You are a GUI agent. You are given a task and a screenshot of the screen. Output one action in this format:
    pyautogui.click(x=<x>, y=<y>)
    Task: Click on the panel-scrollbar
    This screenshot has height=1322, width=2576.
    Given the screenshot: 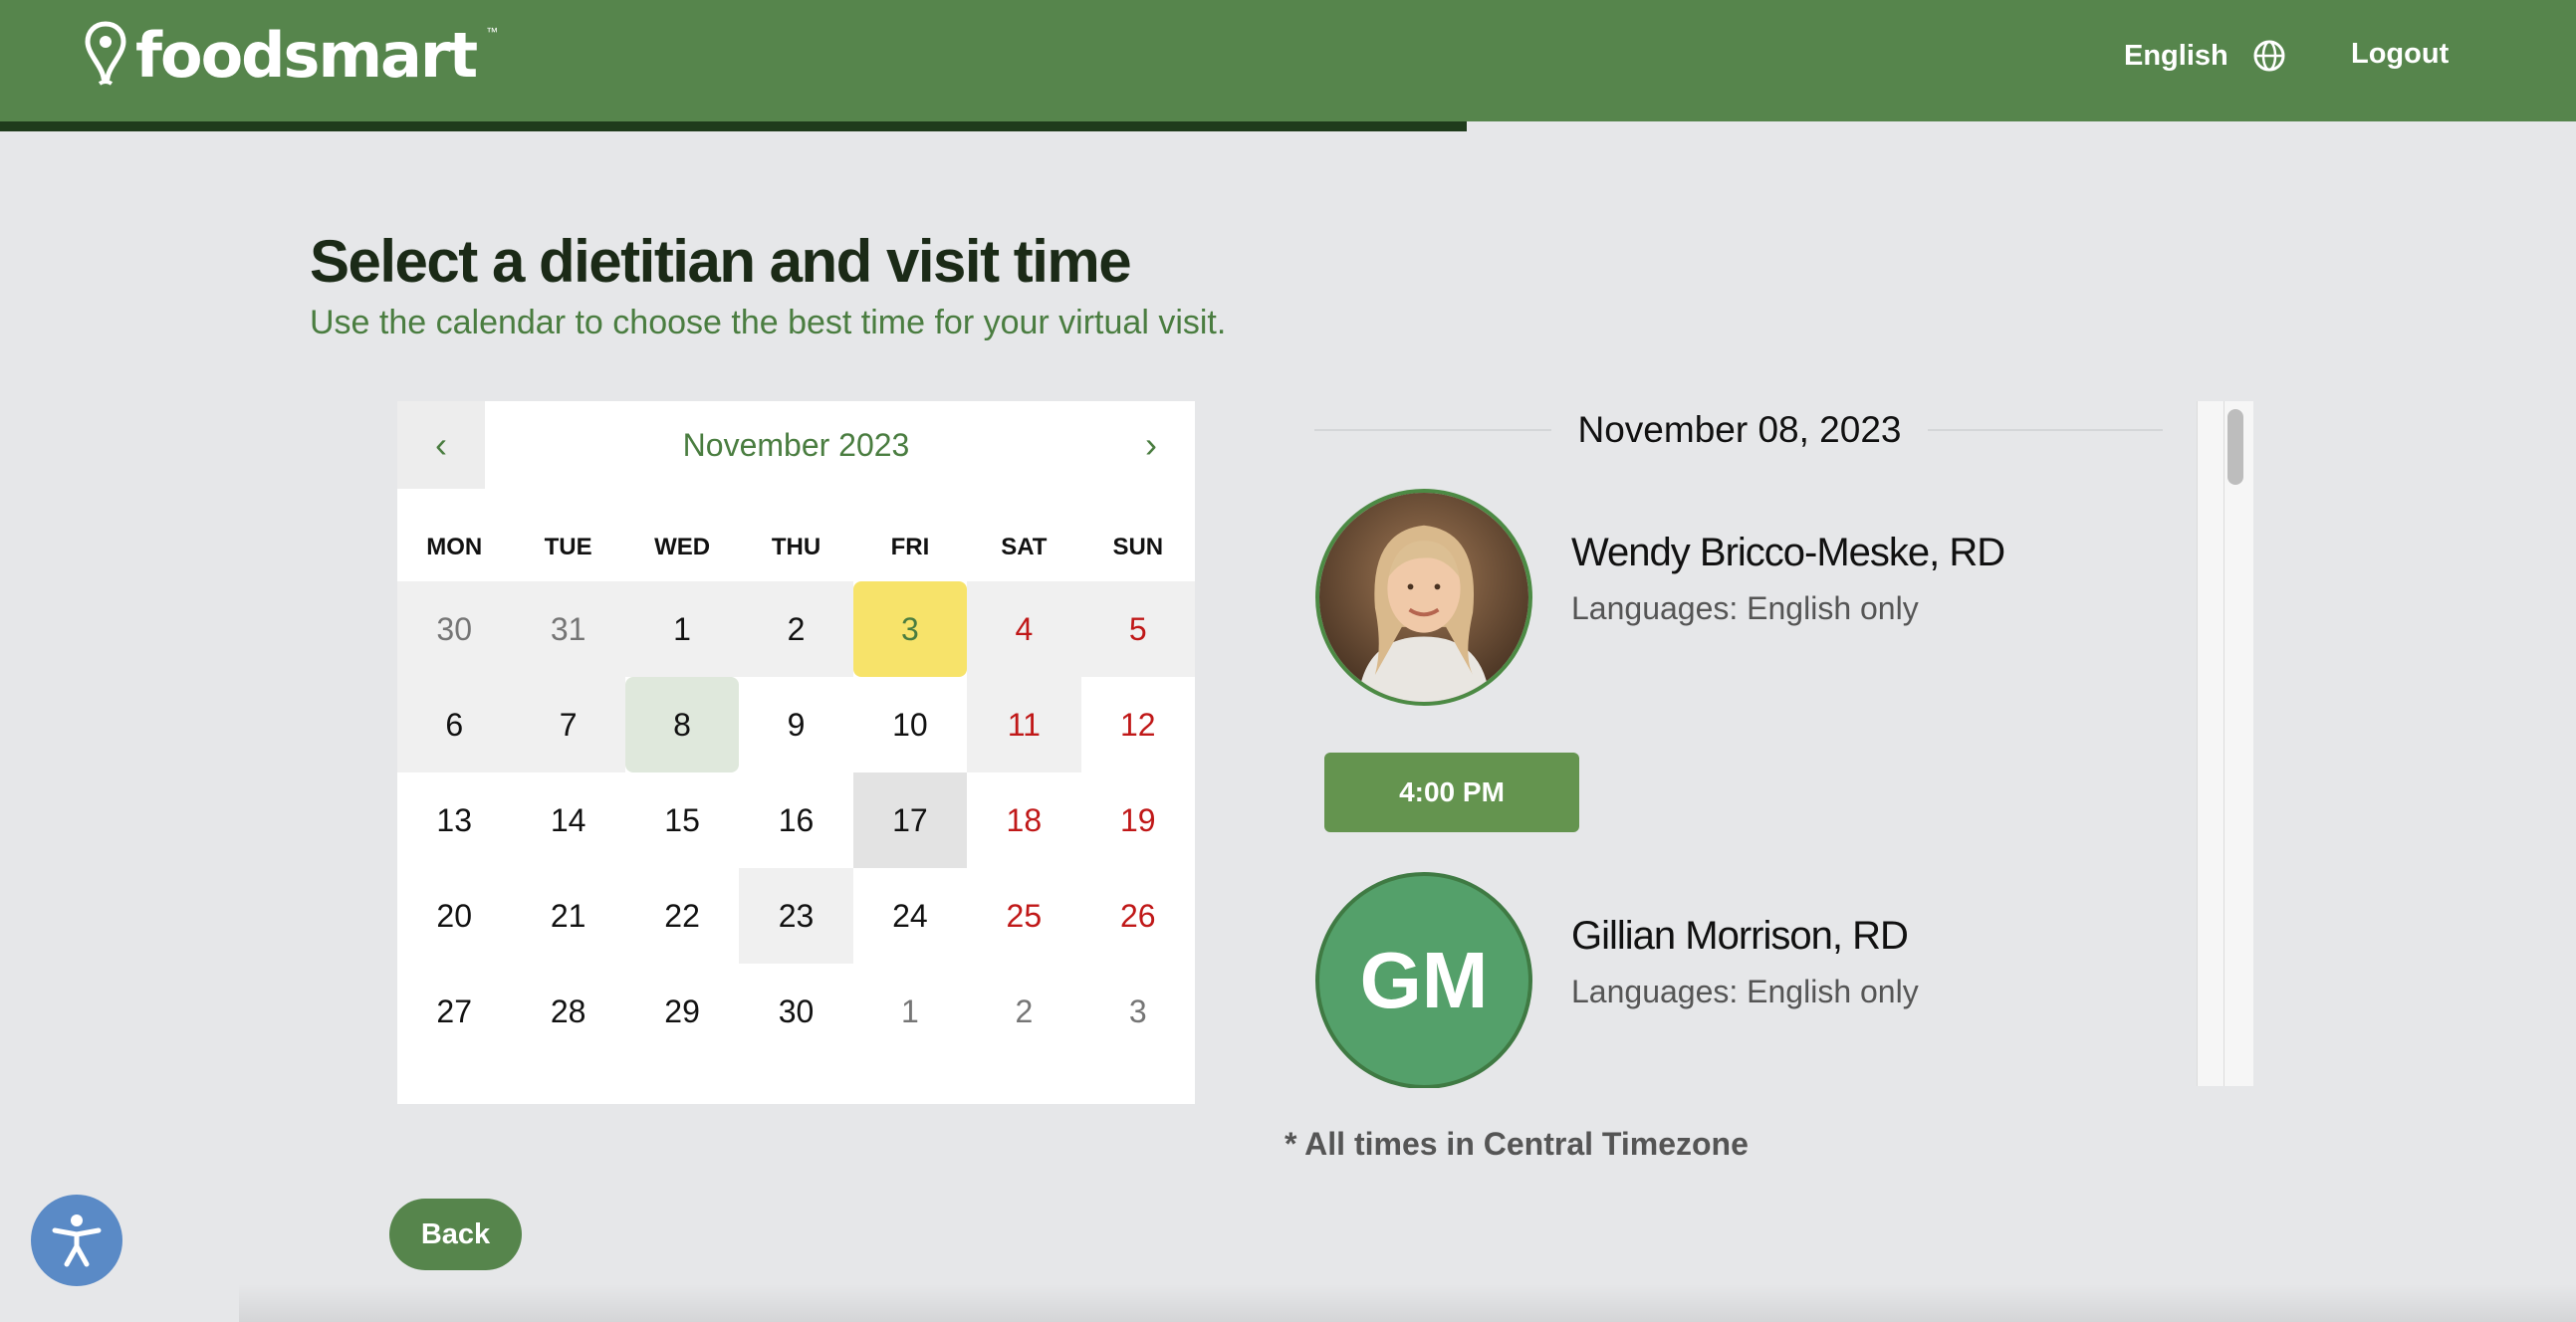 What is the action you would take?
    pyautogui.click(x=2225, y=743)
    